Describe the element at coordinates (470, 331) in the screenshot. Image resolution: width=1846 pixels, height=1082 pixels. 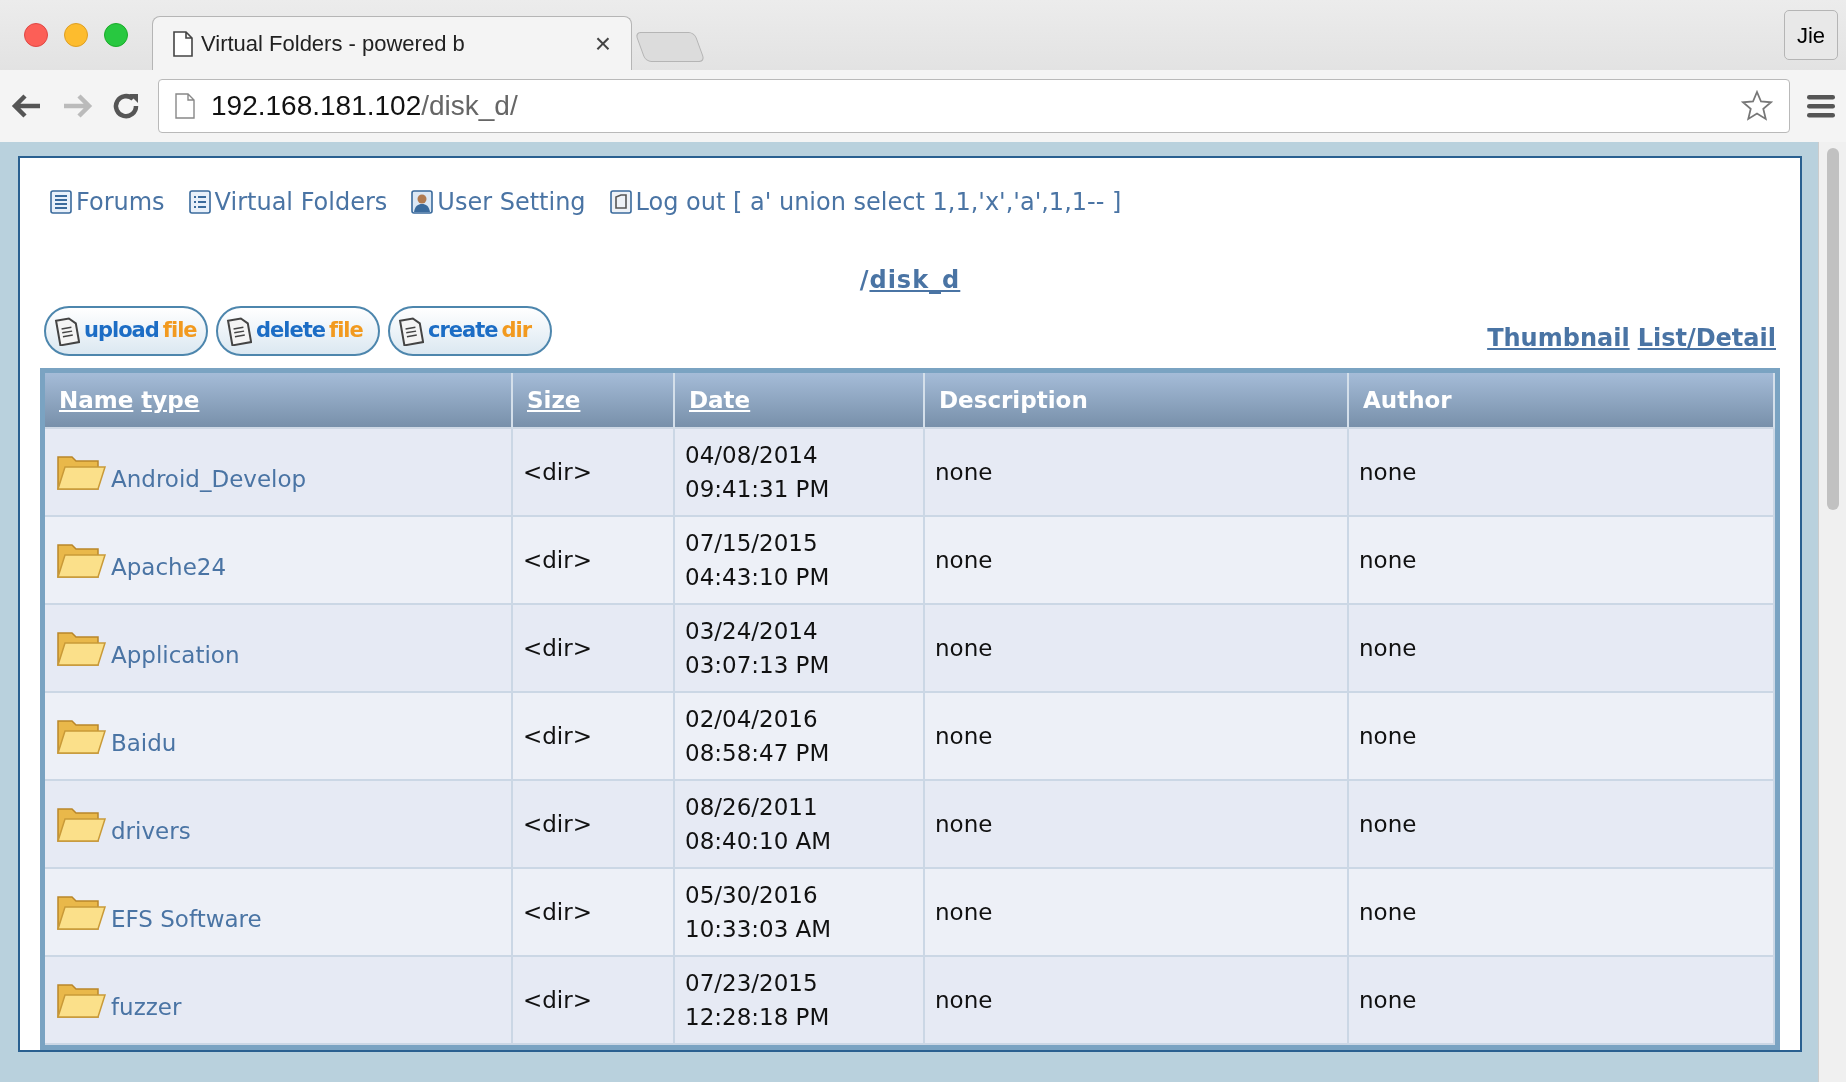
I see `action-button: create dir` at that location.